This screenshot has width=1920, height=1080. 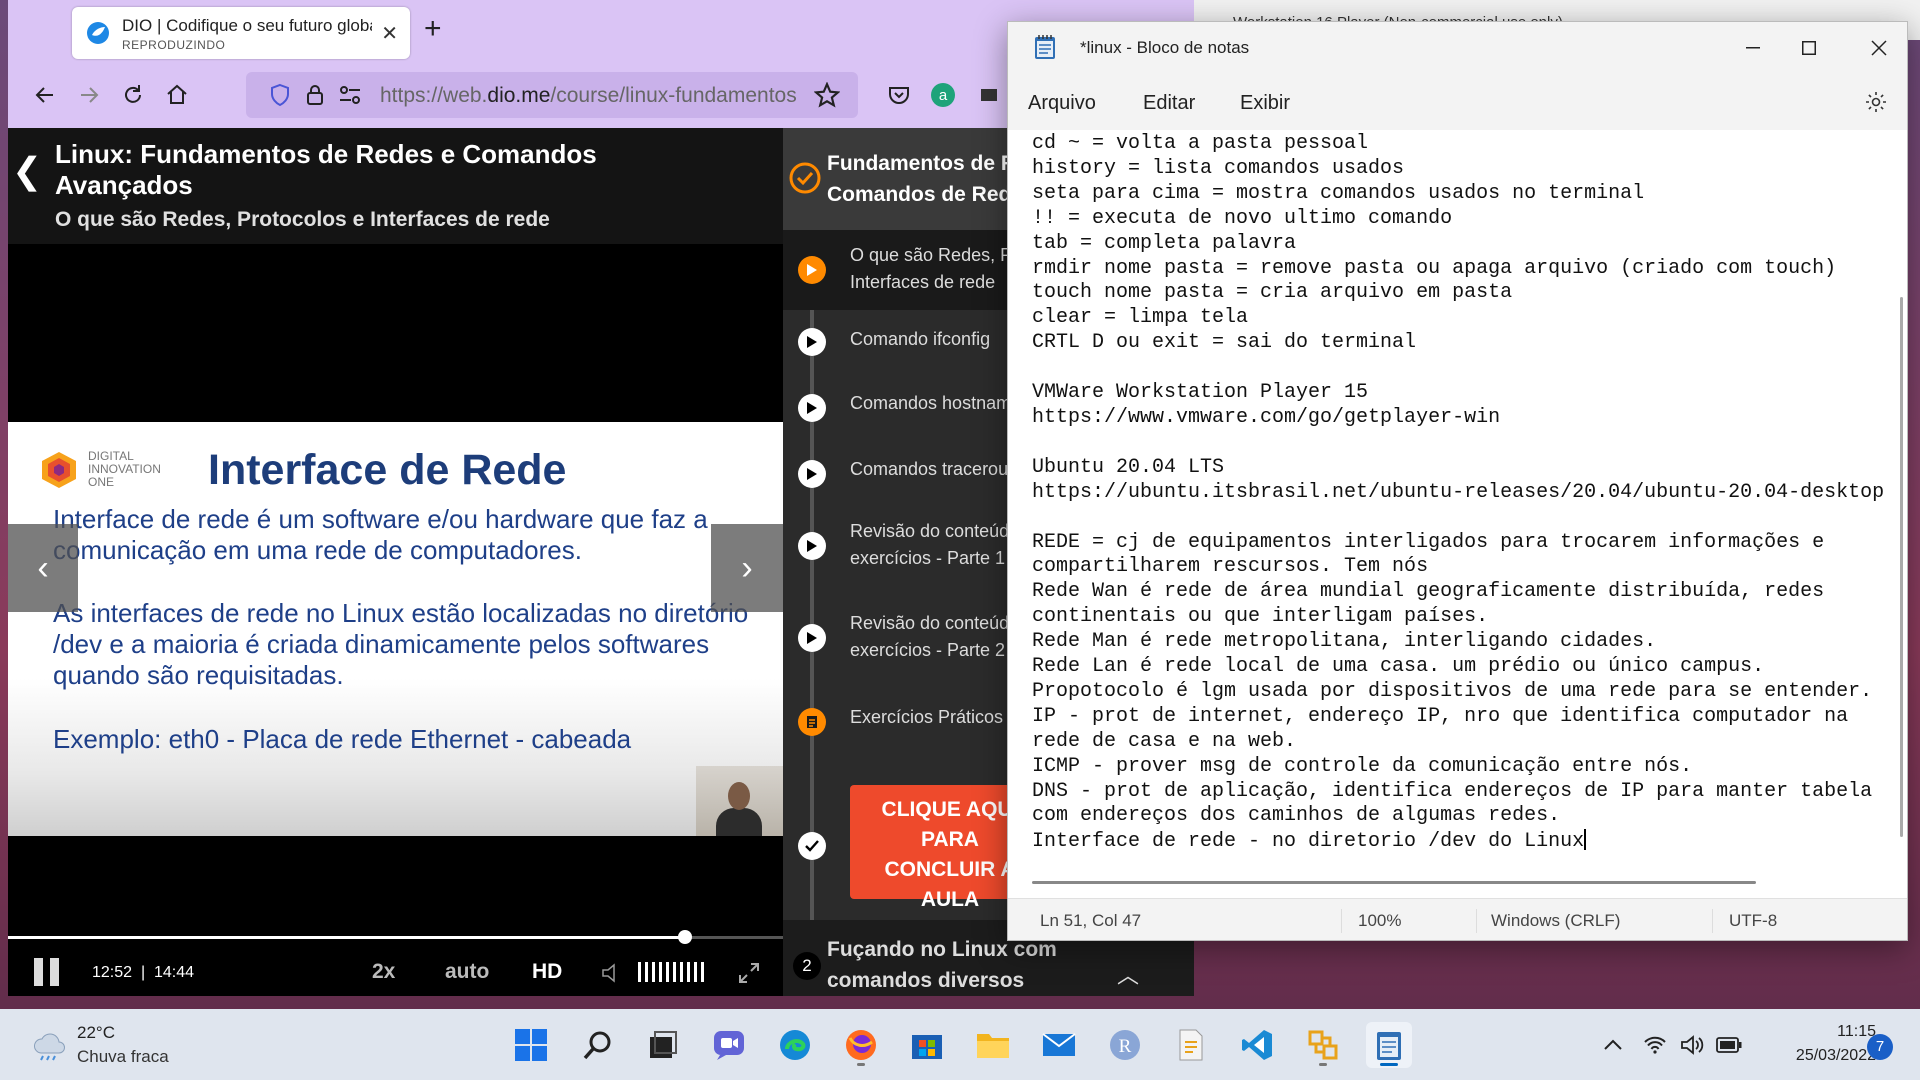 What do you see at coordinates (1655, 1045) in the screenshot?
I see `wifi-icon` at bounding box center [1655, 1045].